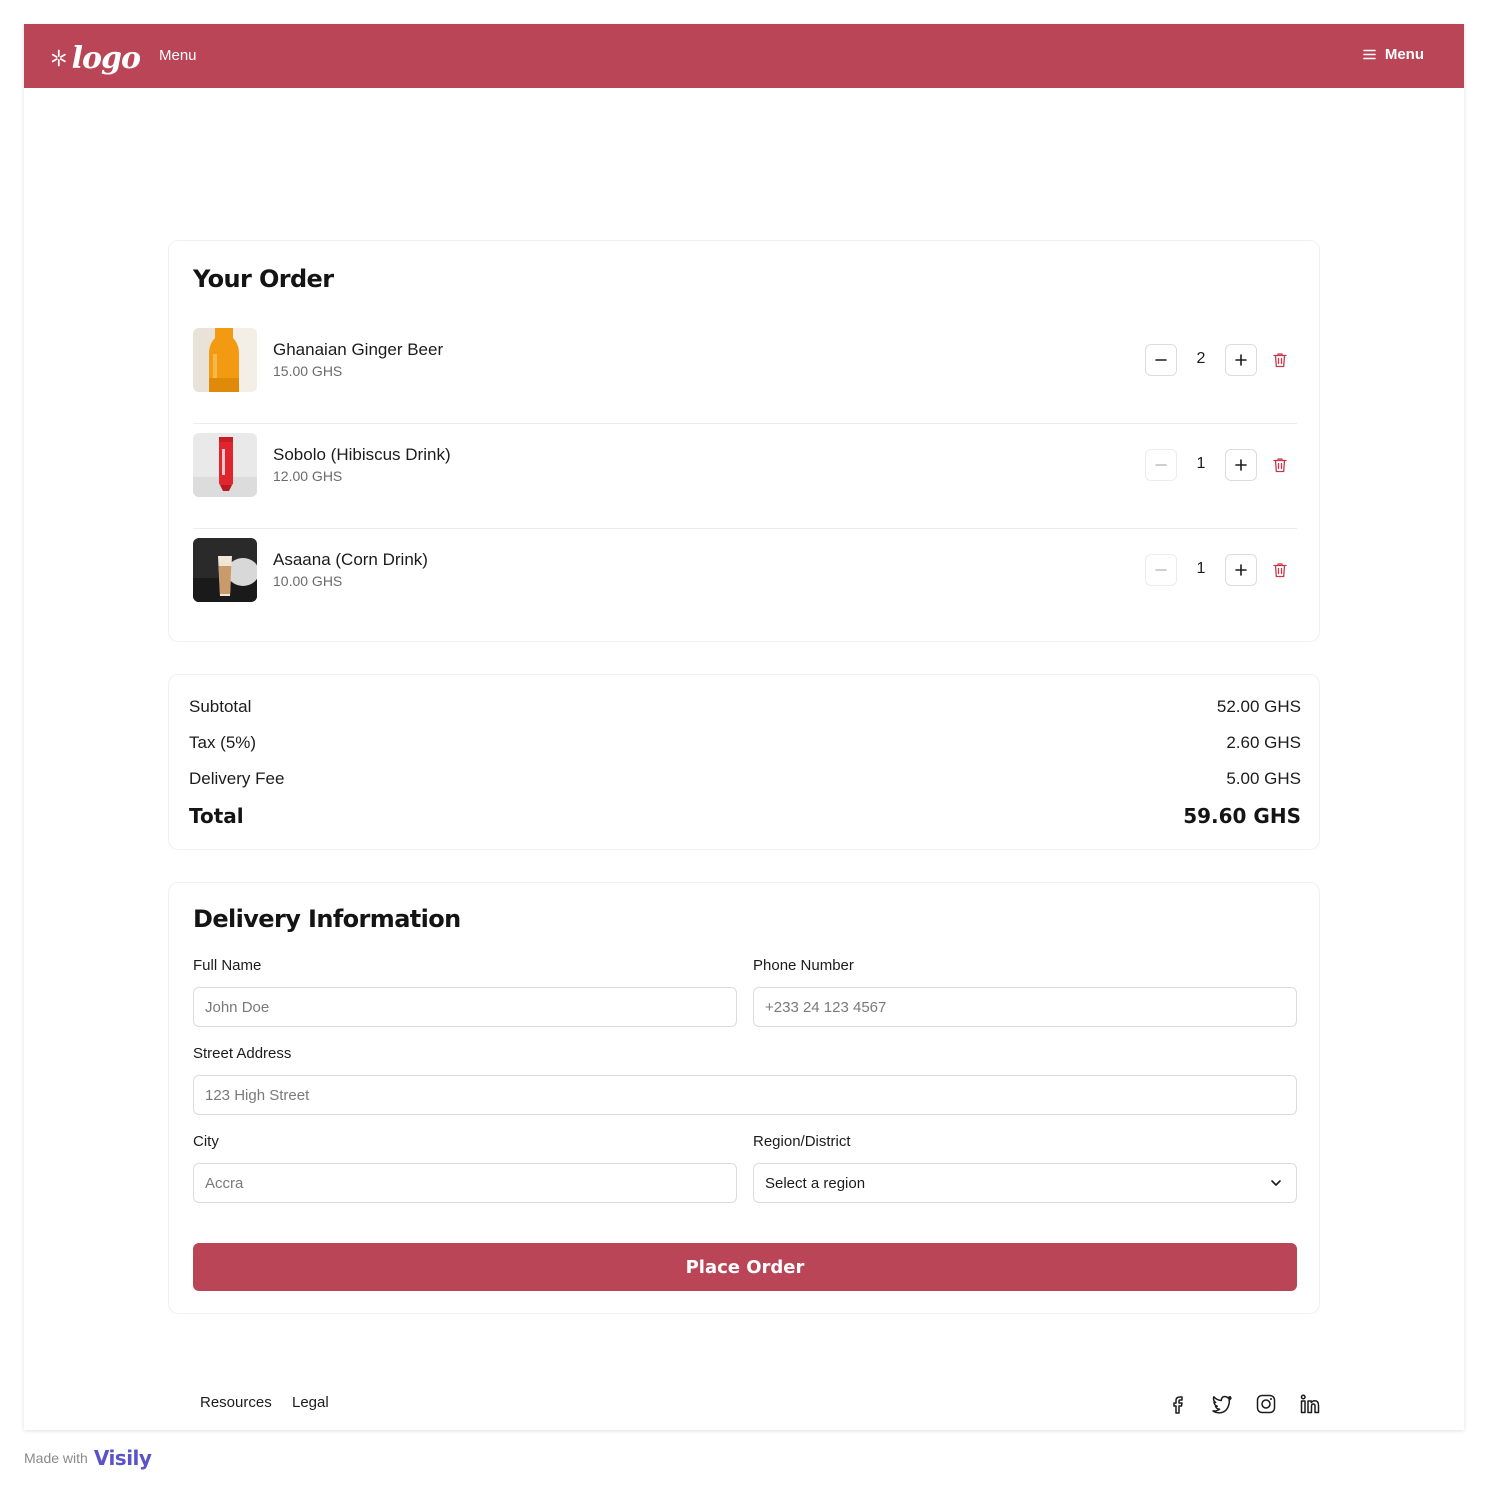  Describe the element at coordinates (745, 1267) in the screenshot. I see `place-order-button: Place Order` at that location.